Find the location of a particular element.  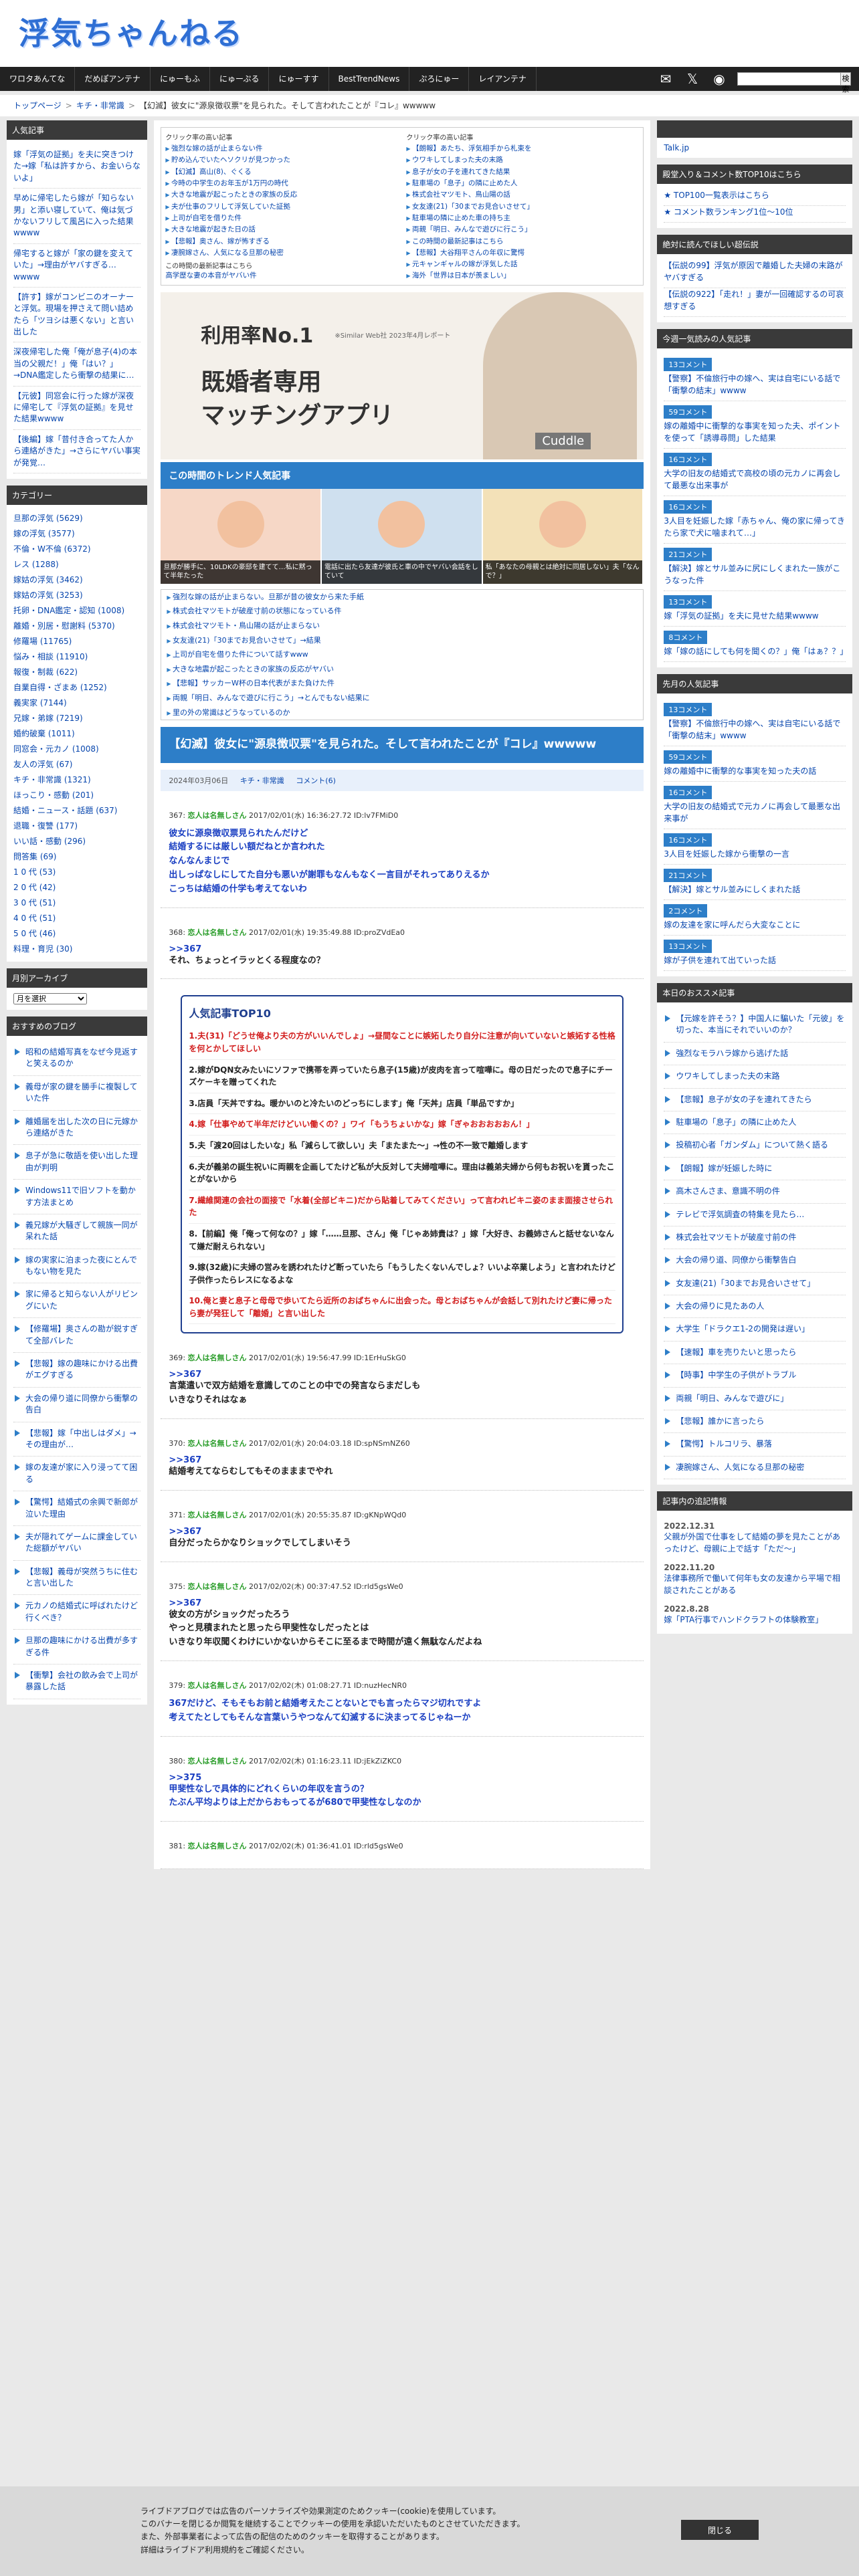

nav-item: だめぽアンテナ is located at coordinates (113, 79).